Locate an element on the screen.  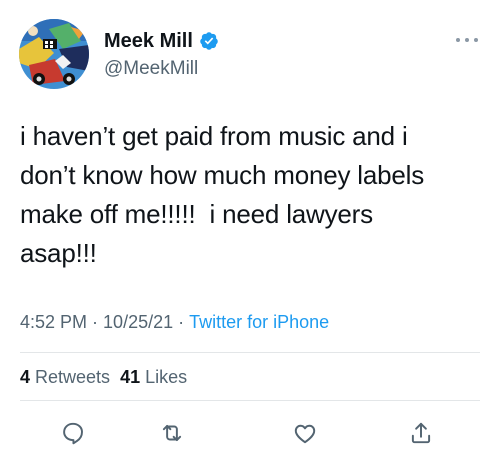
avatar-image is located at coordinates (54, 54).